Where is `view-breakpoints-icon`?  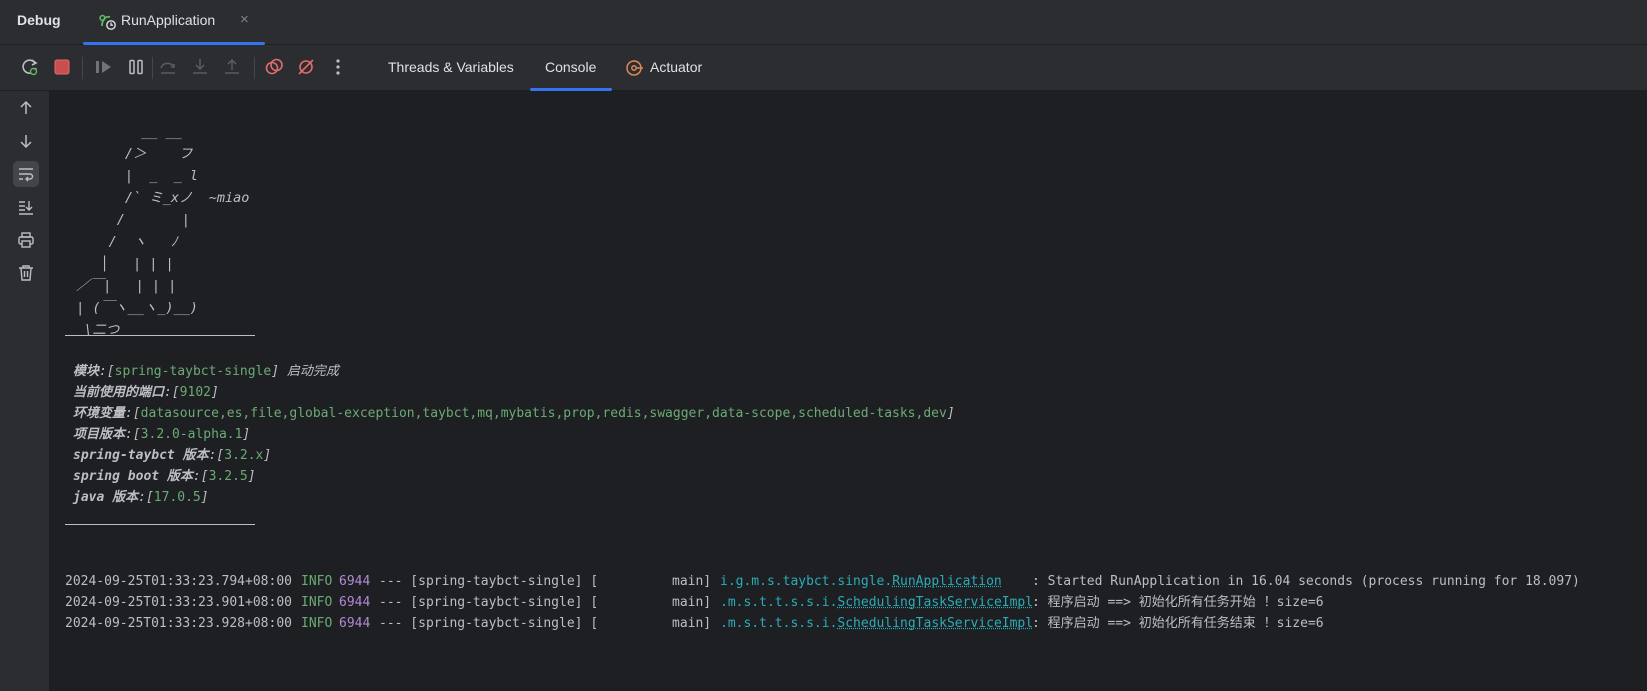
view-breakpoints-icon is located at coordinates (274, 66).